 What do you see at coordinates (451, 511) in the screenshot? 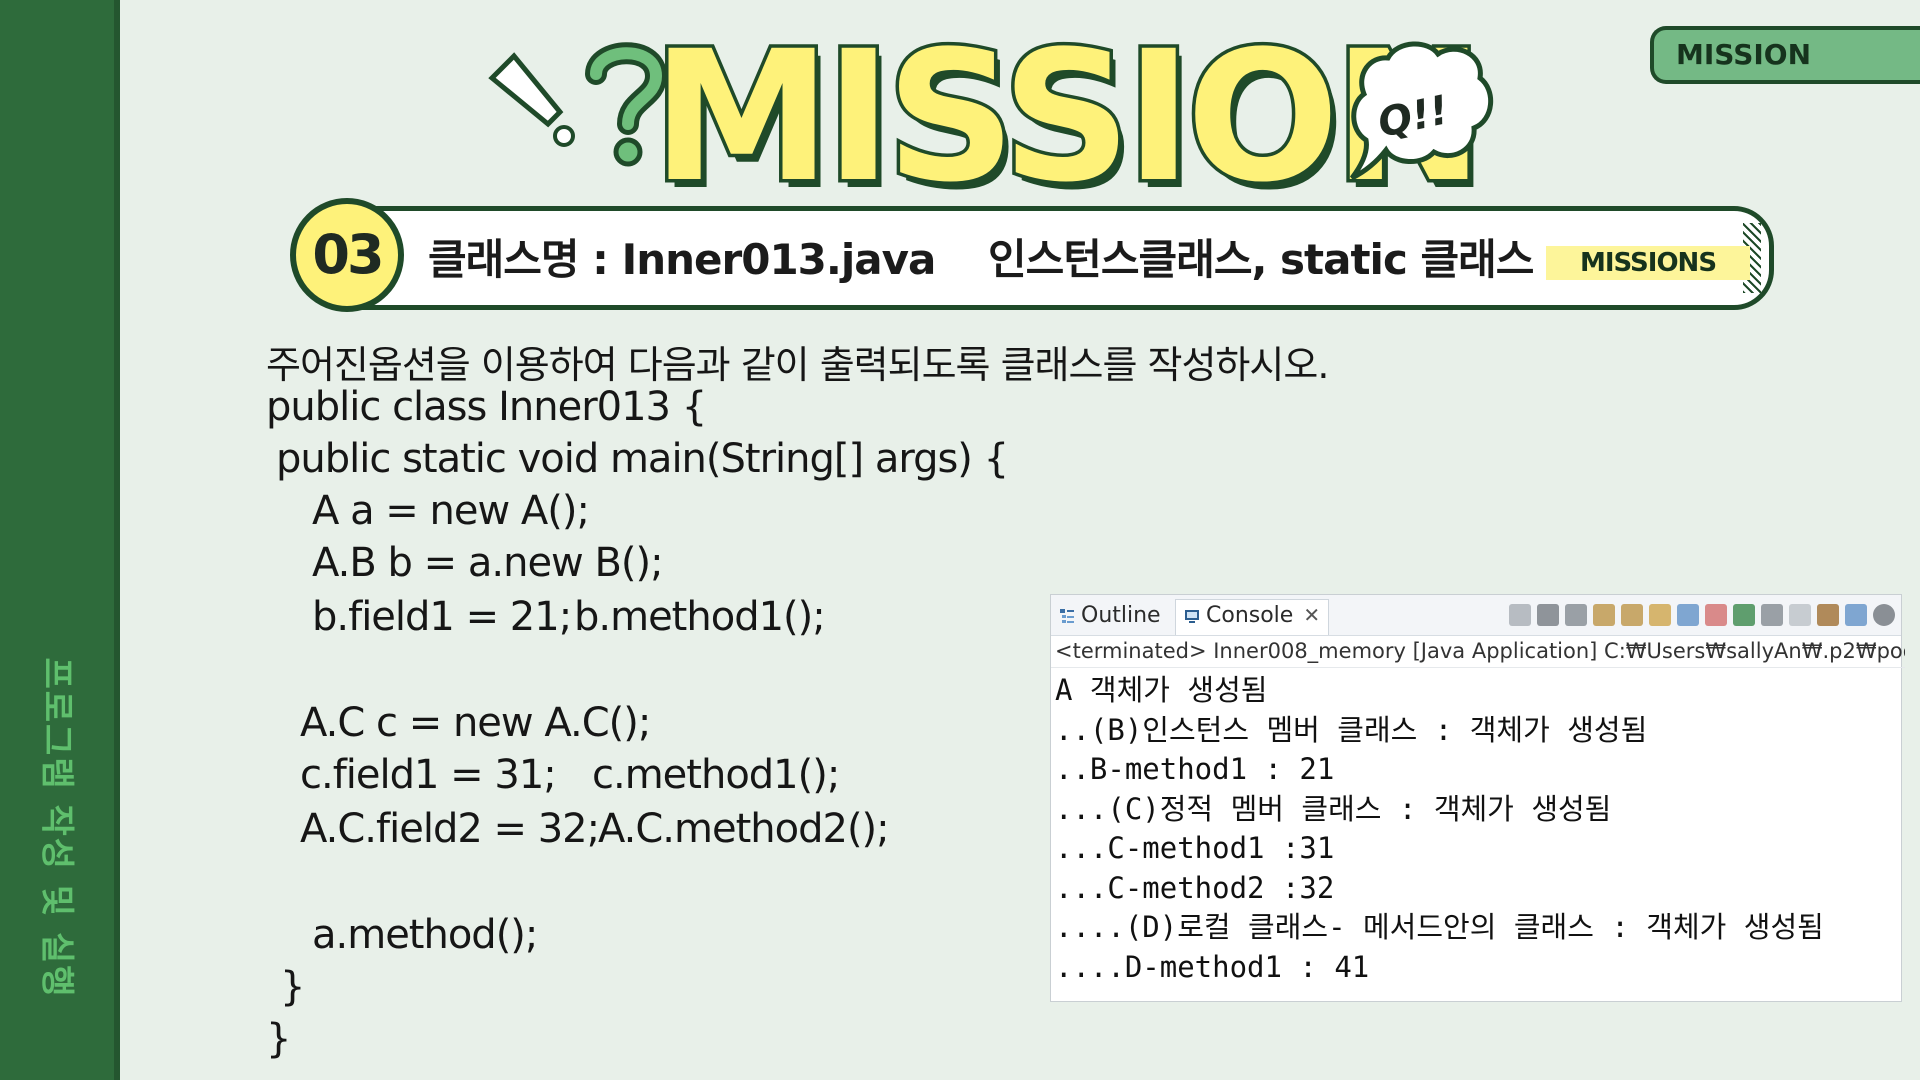
I see `code-line: A a = new A();` at bounding box center [451, 511].